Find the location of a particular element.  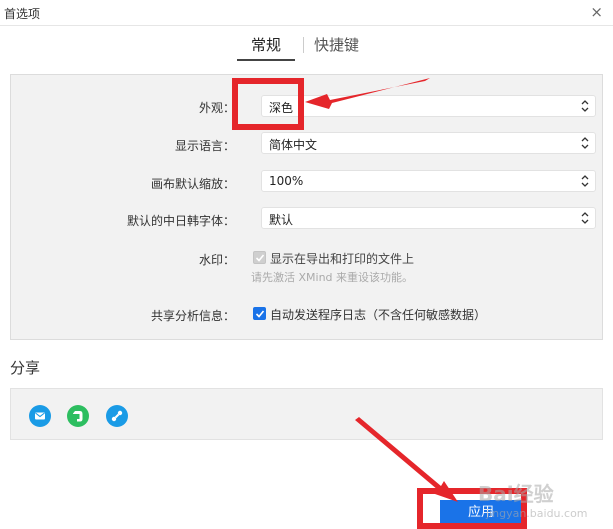

watermark-subtext: jingyan.baidu.com is located at coordinates (537, 513).